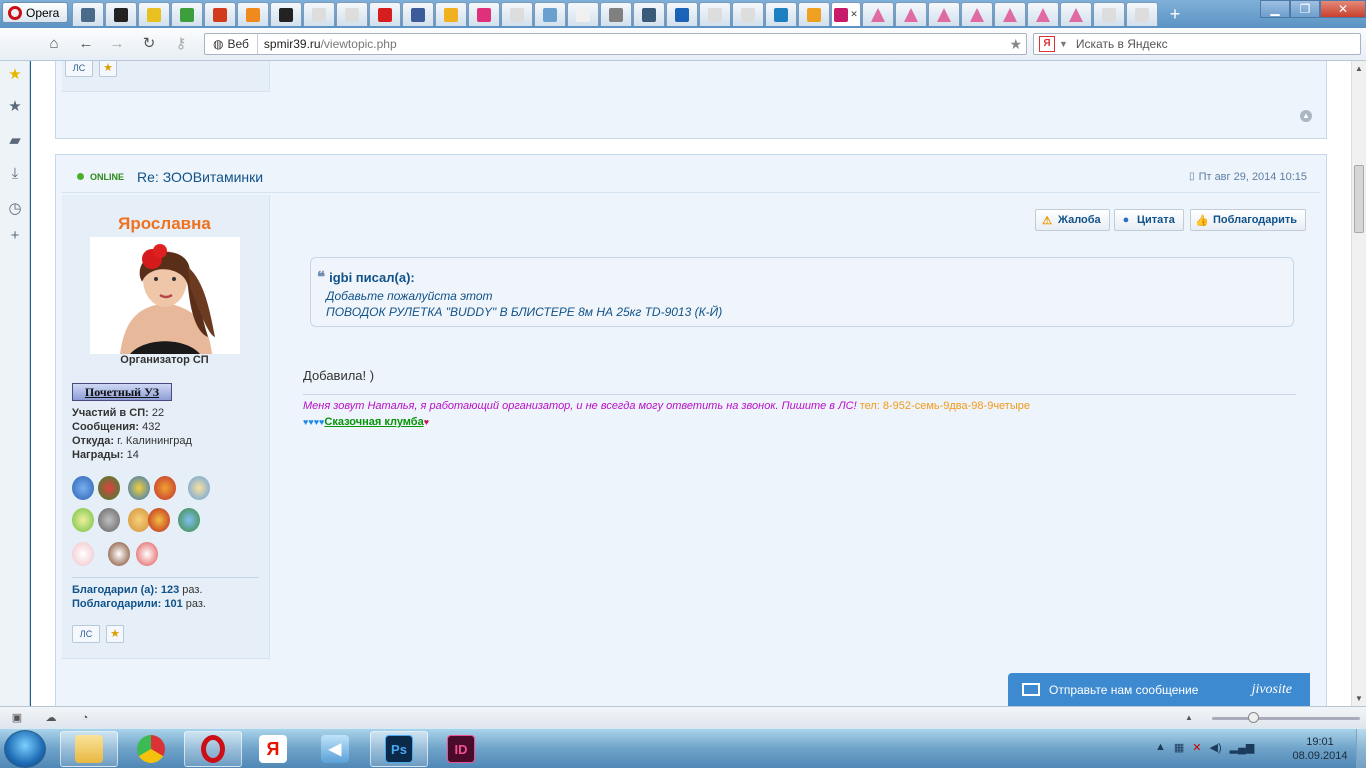  Describe the element at coordinates (159, 520) in the screenshot. I see `award-m-medal-icon` at that location.